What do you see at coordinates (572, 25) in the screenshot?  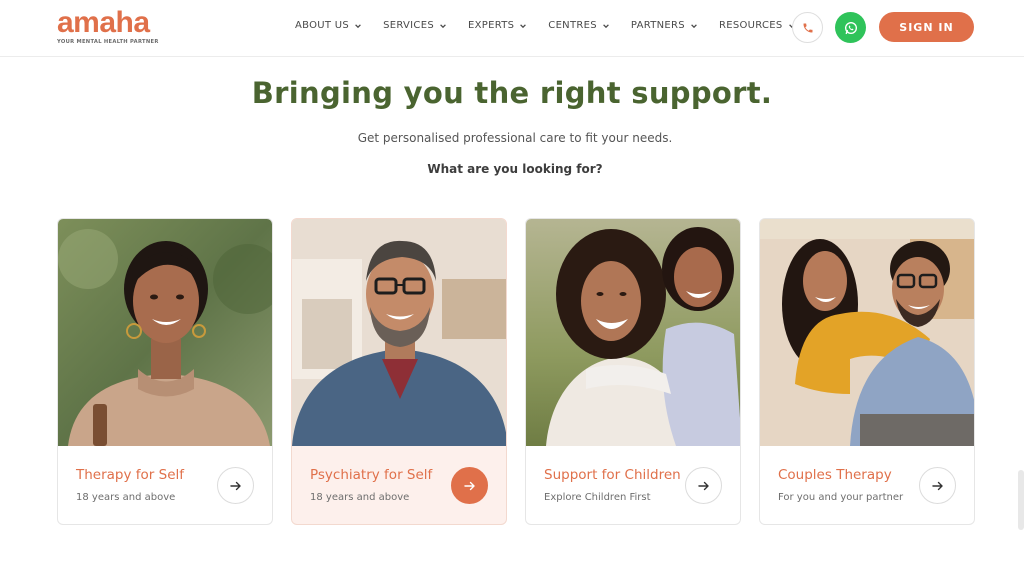 I see `nav-item-label: CENTRES` at bounding box center [572, 25].